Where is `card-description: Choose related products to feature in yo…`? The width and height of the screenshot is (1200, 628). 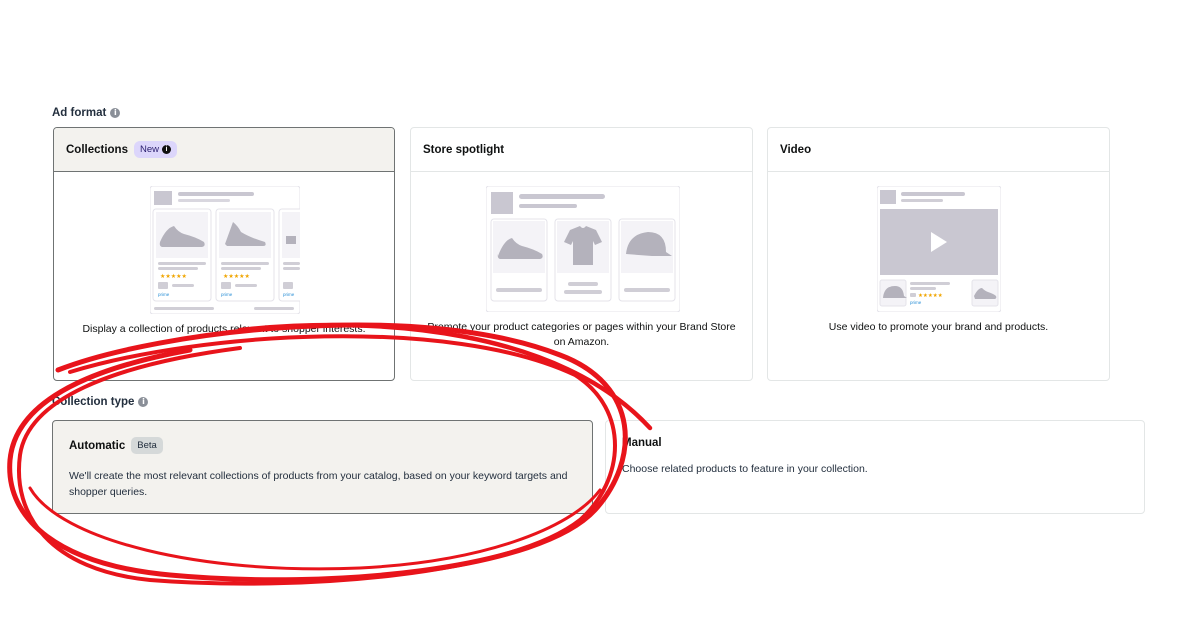 card-description: Choose related products to feature in yo… is located at coordinates (745, 469).